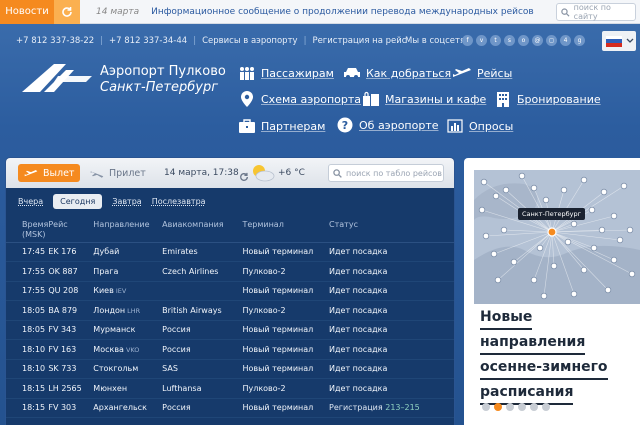  I want to click on airport-logo: Аэропорт Пулково Санкт-Петербург, so click(125, 82).